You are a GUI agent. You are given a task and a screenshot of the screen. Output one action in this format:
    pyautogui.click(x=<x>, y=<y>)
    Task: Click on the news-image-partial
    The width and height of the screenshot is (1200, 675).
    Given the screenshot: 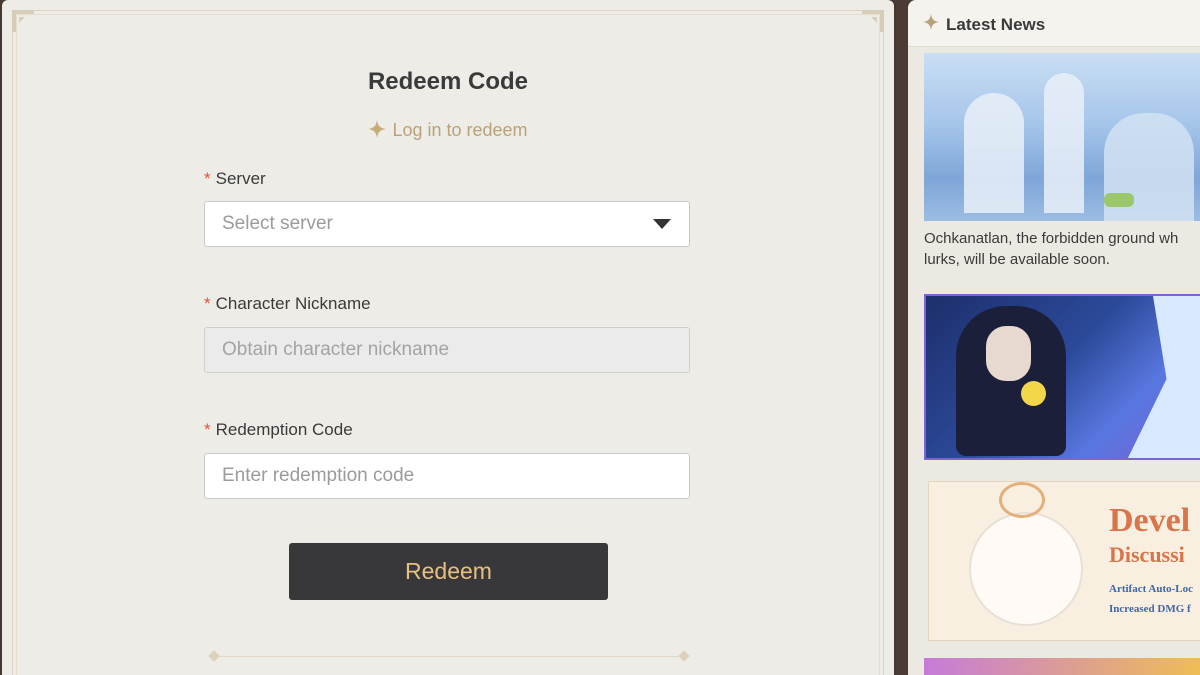 What is the action you would take?
    pyautogui.click(x=1062, y=666)
    